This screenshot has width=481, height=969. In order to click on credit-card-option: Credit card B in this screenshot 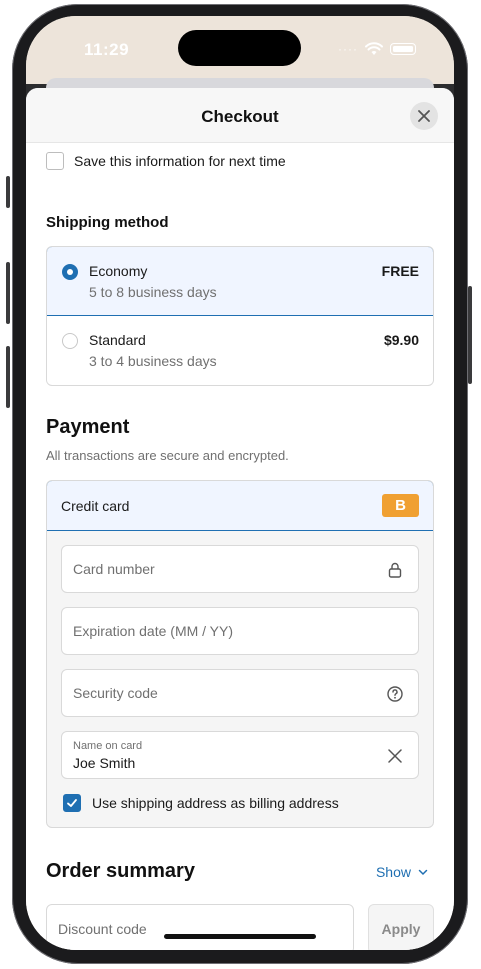, I will do `click(240, 506)`.